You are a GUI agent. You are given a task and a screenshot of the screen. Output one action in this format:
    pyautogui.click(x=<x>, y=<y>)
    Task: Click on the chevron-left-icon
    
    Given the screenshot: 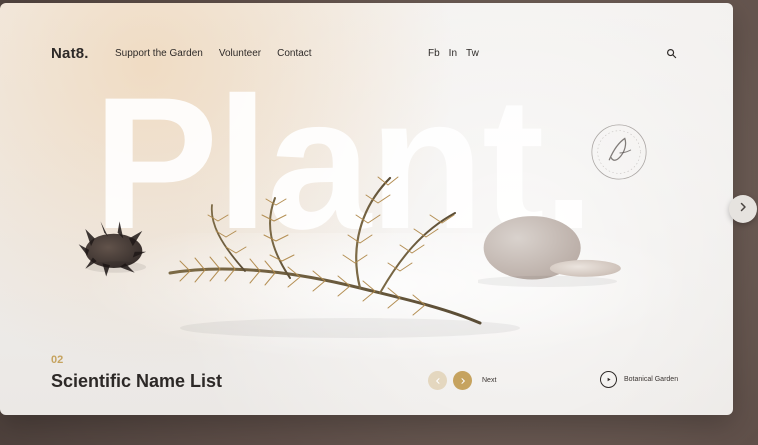 What is the action you would take?
    pyautogui.click(x=438, y=381)
    